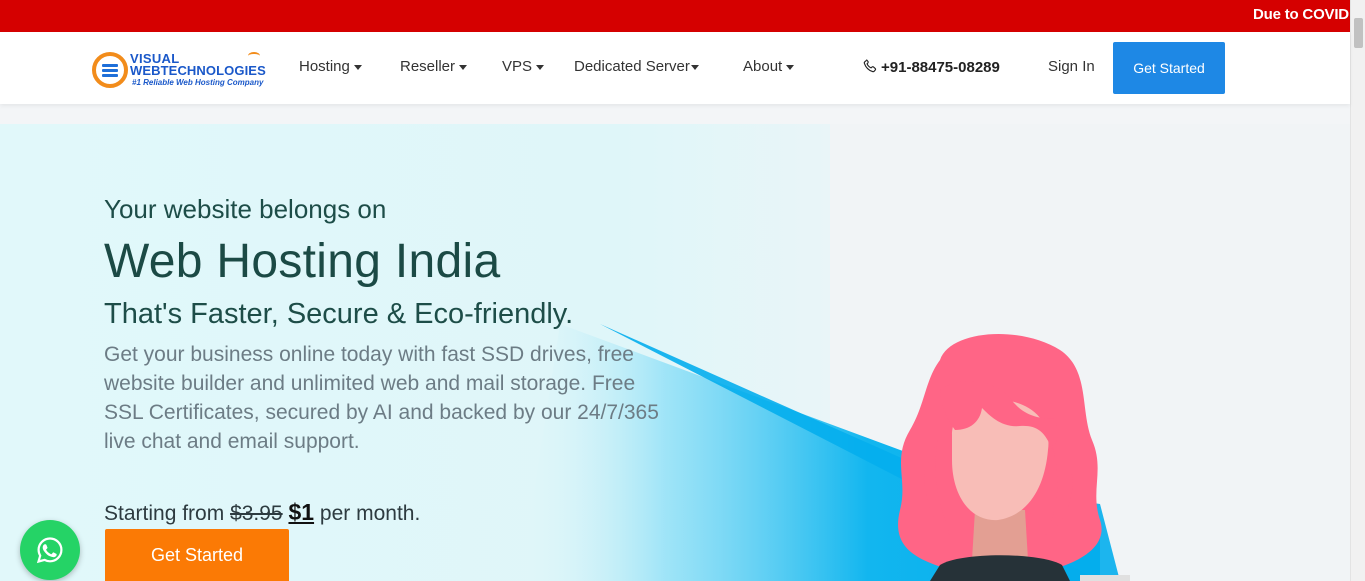  What do you see at coordinates (675, 16) in the screenshot?
I see `announcement-bar: Due to COVID` at bounding box center [675, 16].